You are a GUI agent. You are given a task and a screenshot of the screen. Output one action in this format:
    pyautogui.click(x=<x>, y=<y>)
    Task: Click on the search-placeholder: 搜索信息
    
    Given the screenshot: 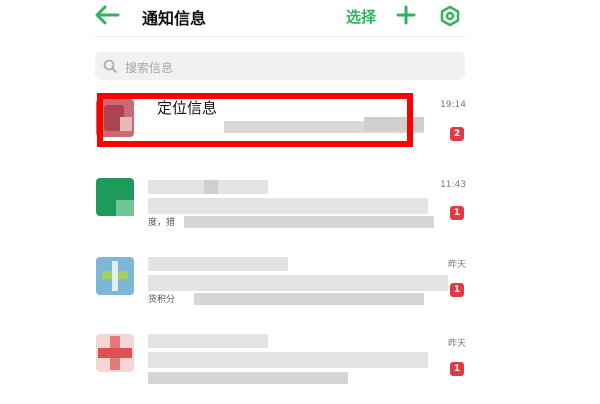 What is the action you would take?
    pyautogui.click(x=149, y=68)
    